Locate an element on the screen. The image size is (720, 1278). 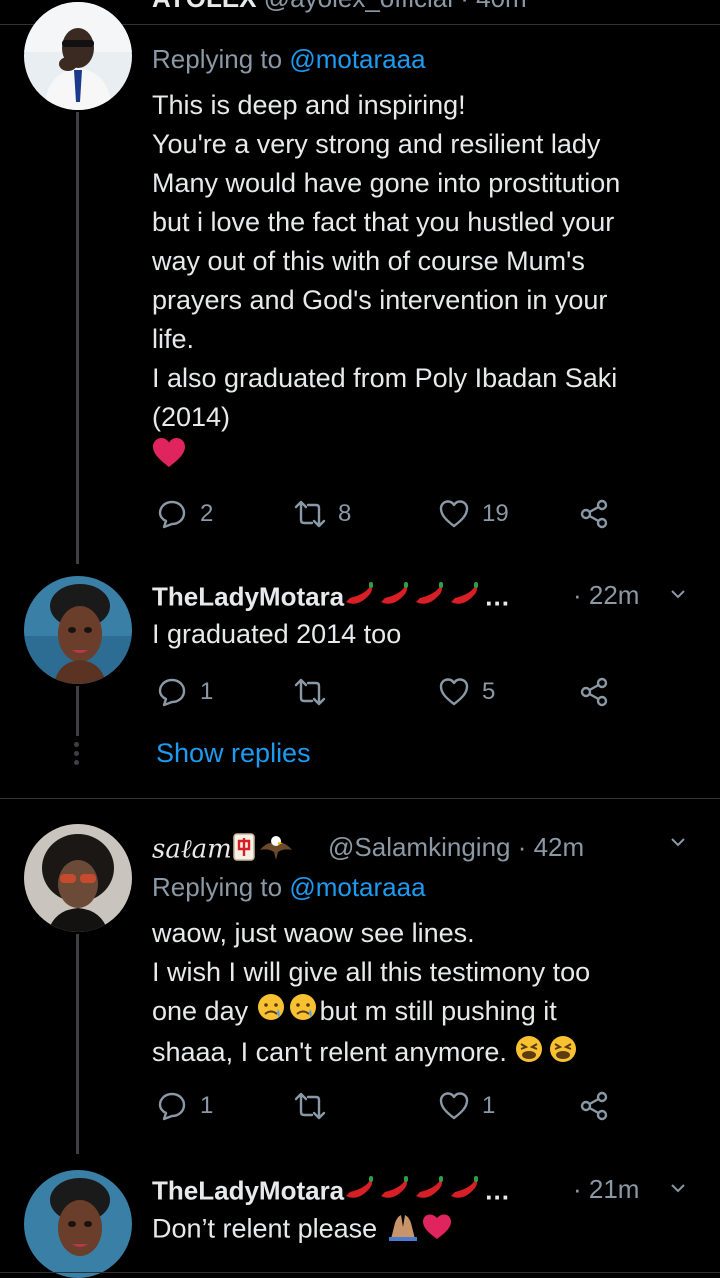
tweet3-actions: 1 1 is located at coordinates (387, 1106).